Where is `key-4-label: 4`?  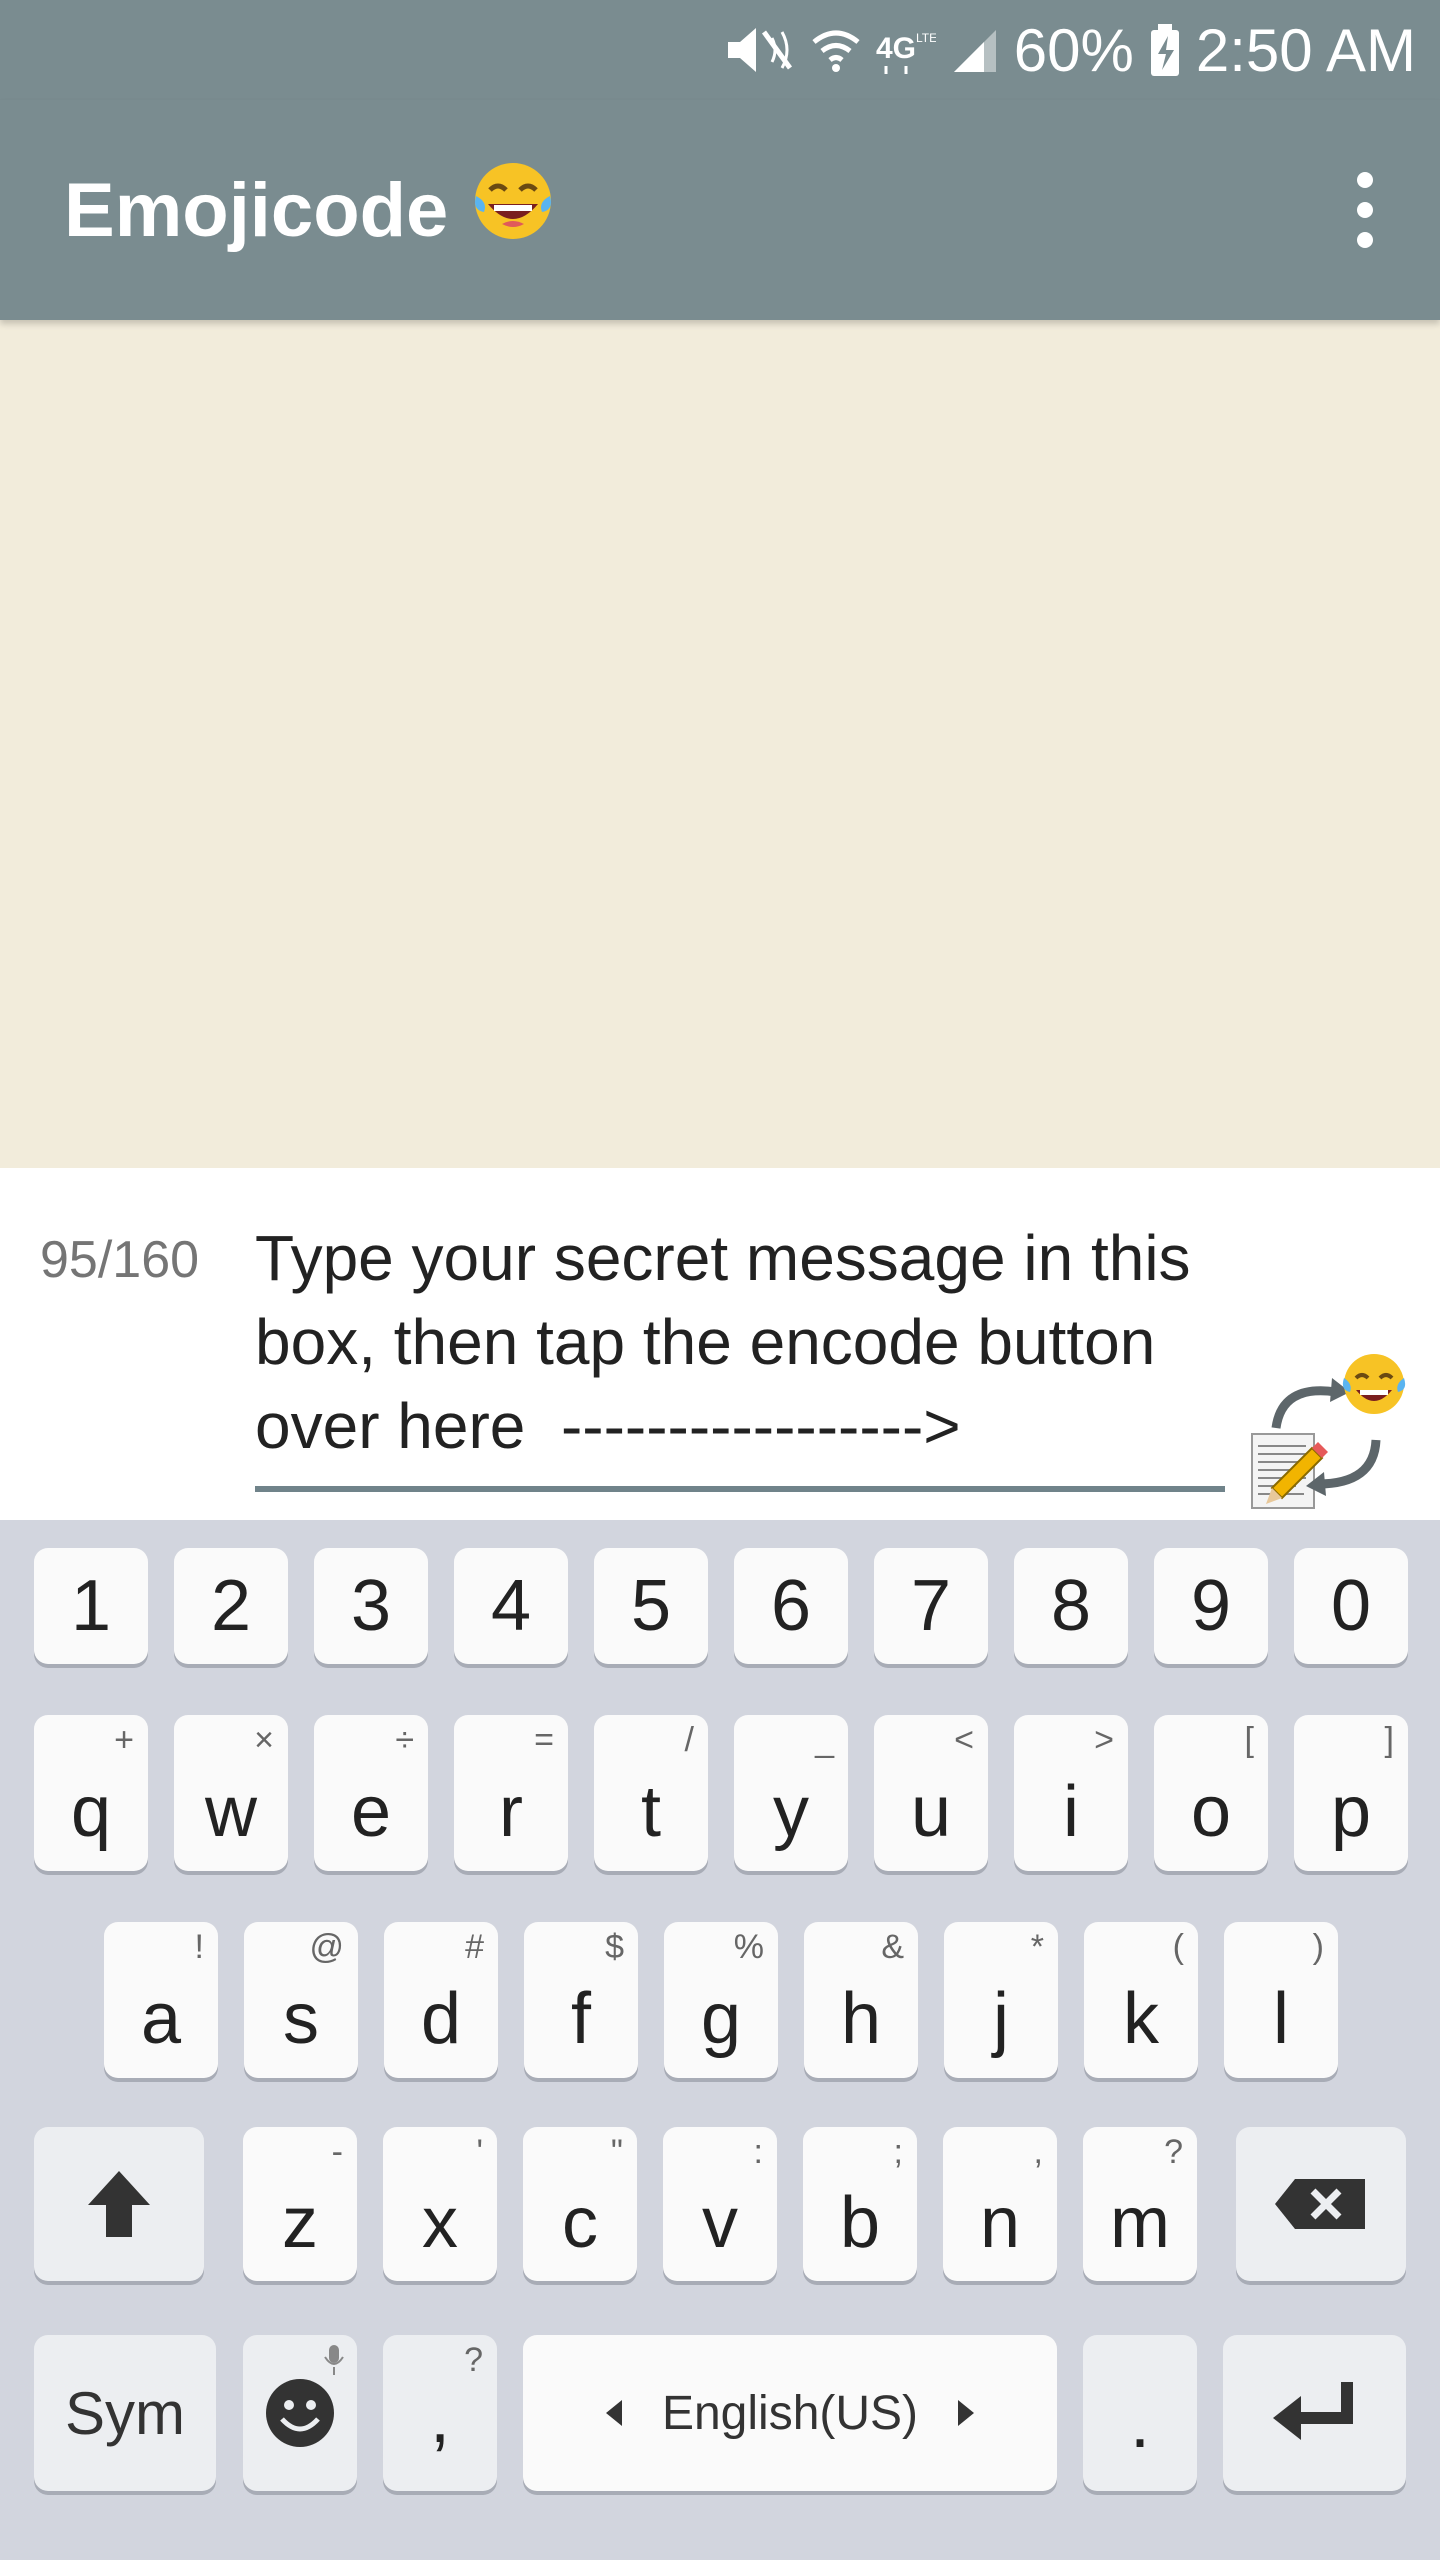
key-4-label: 4 is located at coordinates (511, 1606).